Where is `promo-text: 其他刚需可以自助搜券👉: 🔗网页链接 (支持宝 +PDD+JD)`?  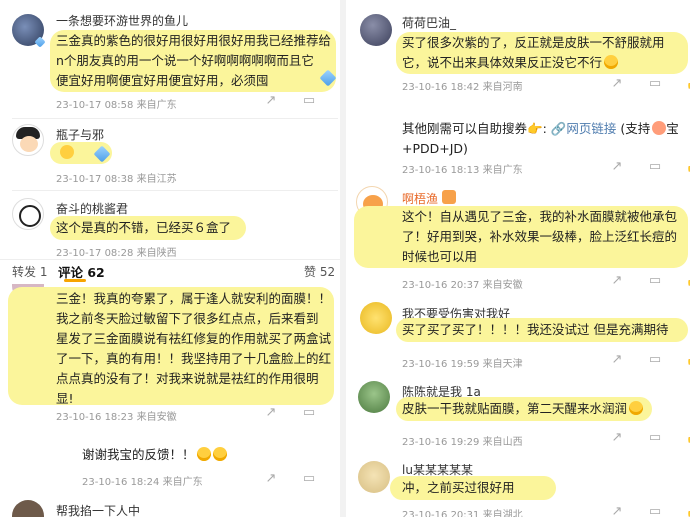
promo-text: 其他刚需可以自助搜券👉: 🔗网页链接 (支持宝 +PDD+JD) is located at coordinates (540, 138).